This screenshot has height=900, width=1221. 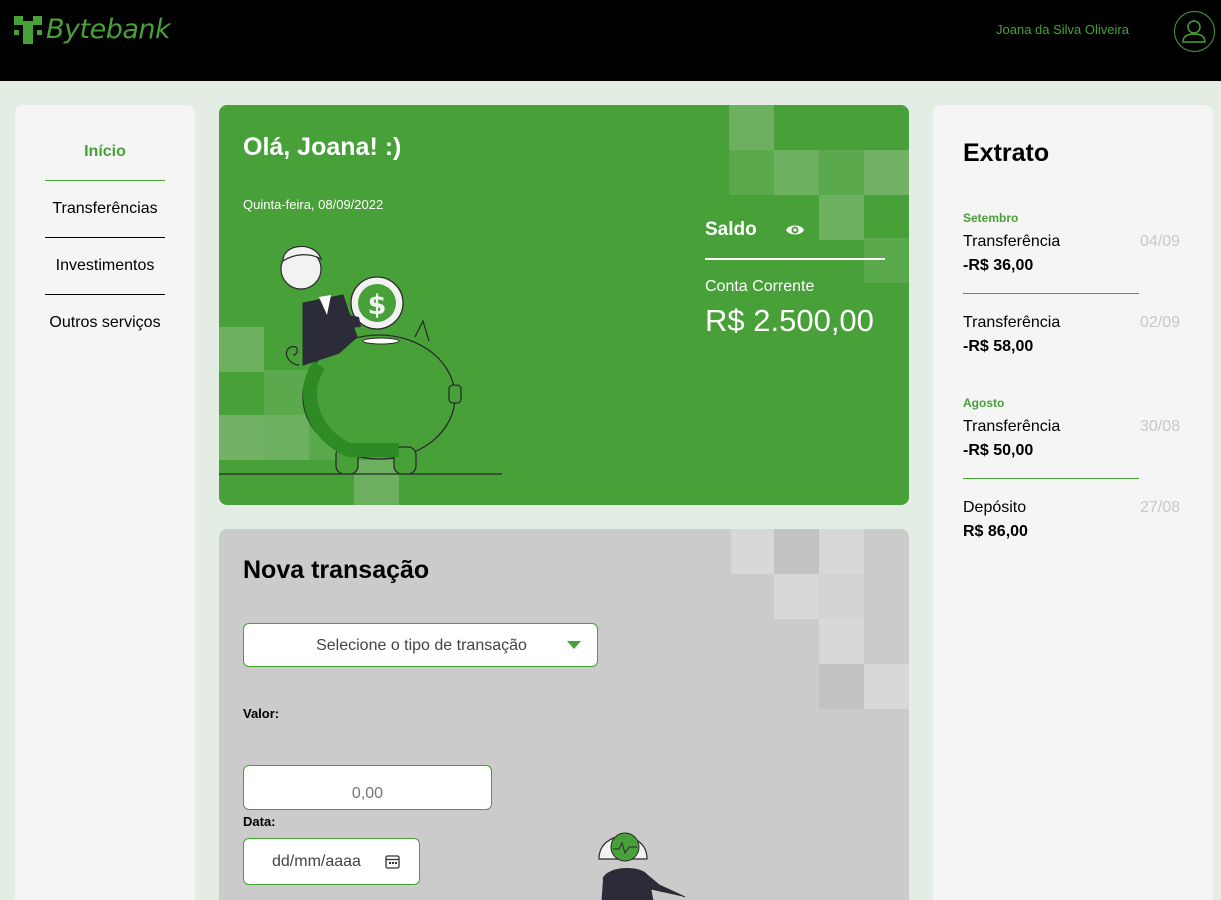 What do you see at coordinates (336, 570) in the screenshot?
I see `transaction-title: Nova transação` at bounding box center [336, 570].